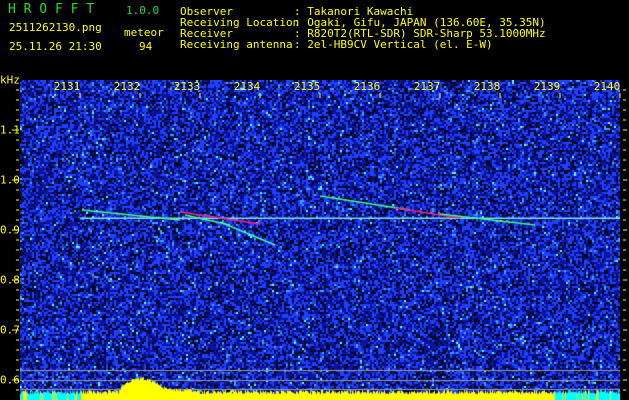 The width and height of the screenshot is (629, 400). Describe the element at coordinates (187, 86) in the screenshot. I see `x-tick-label: 2133` at that location.